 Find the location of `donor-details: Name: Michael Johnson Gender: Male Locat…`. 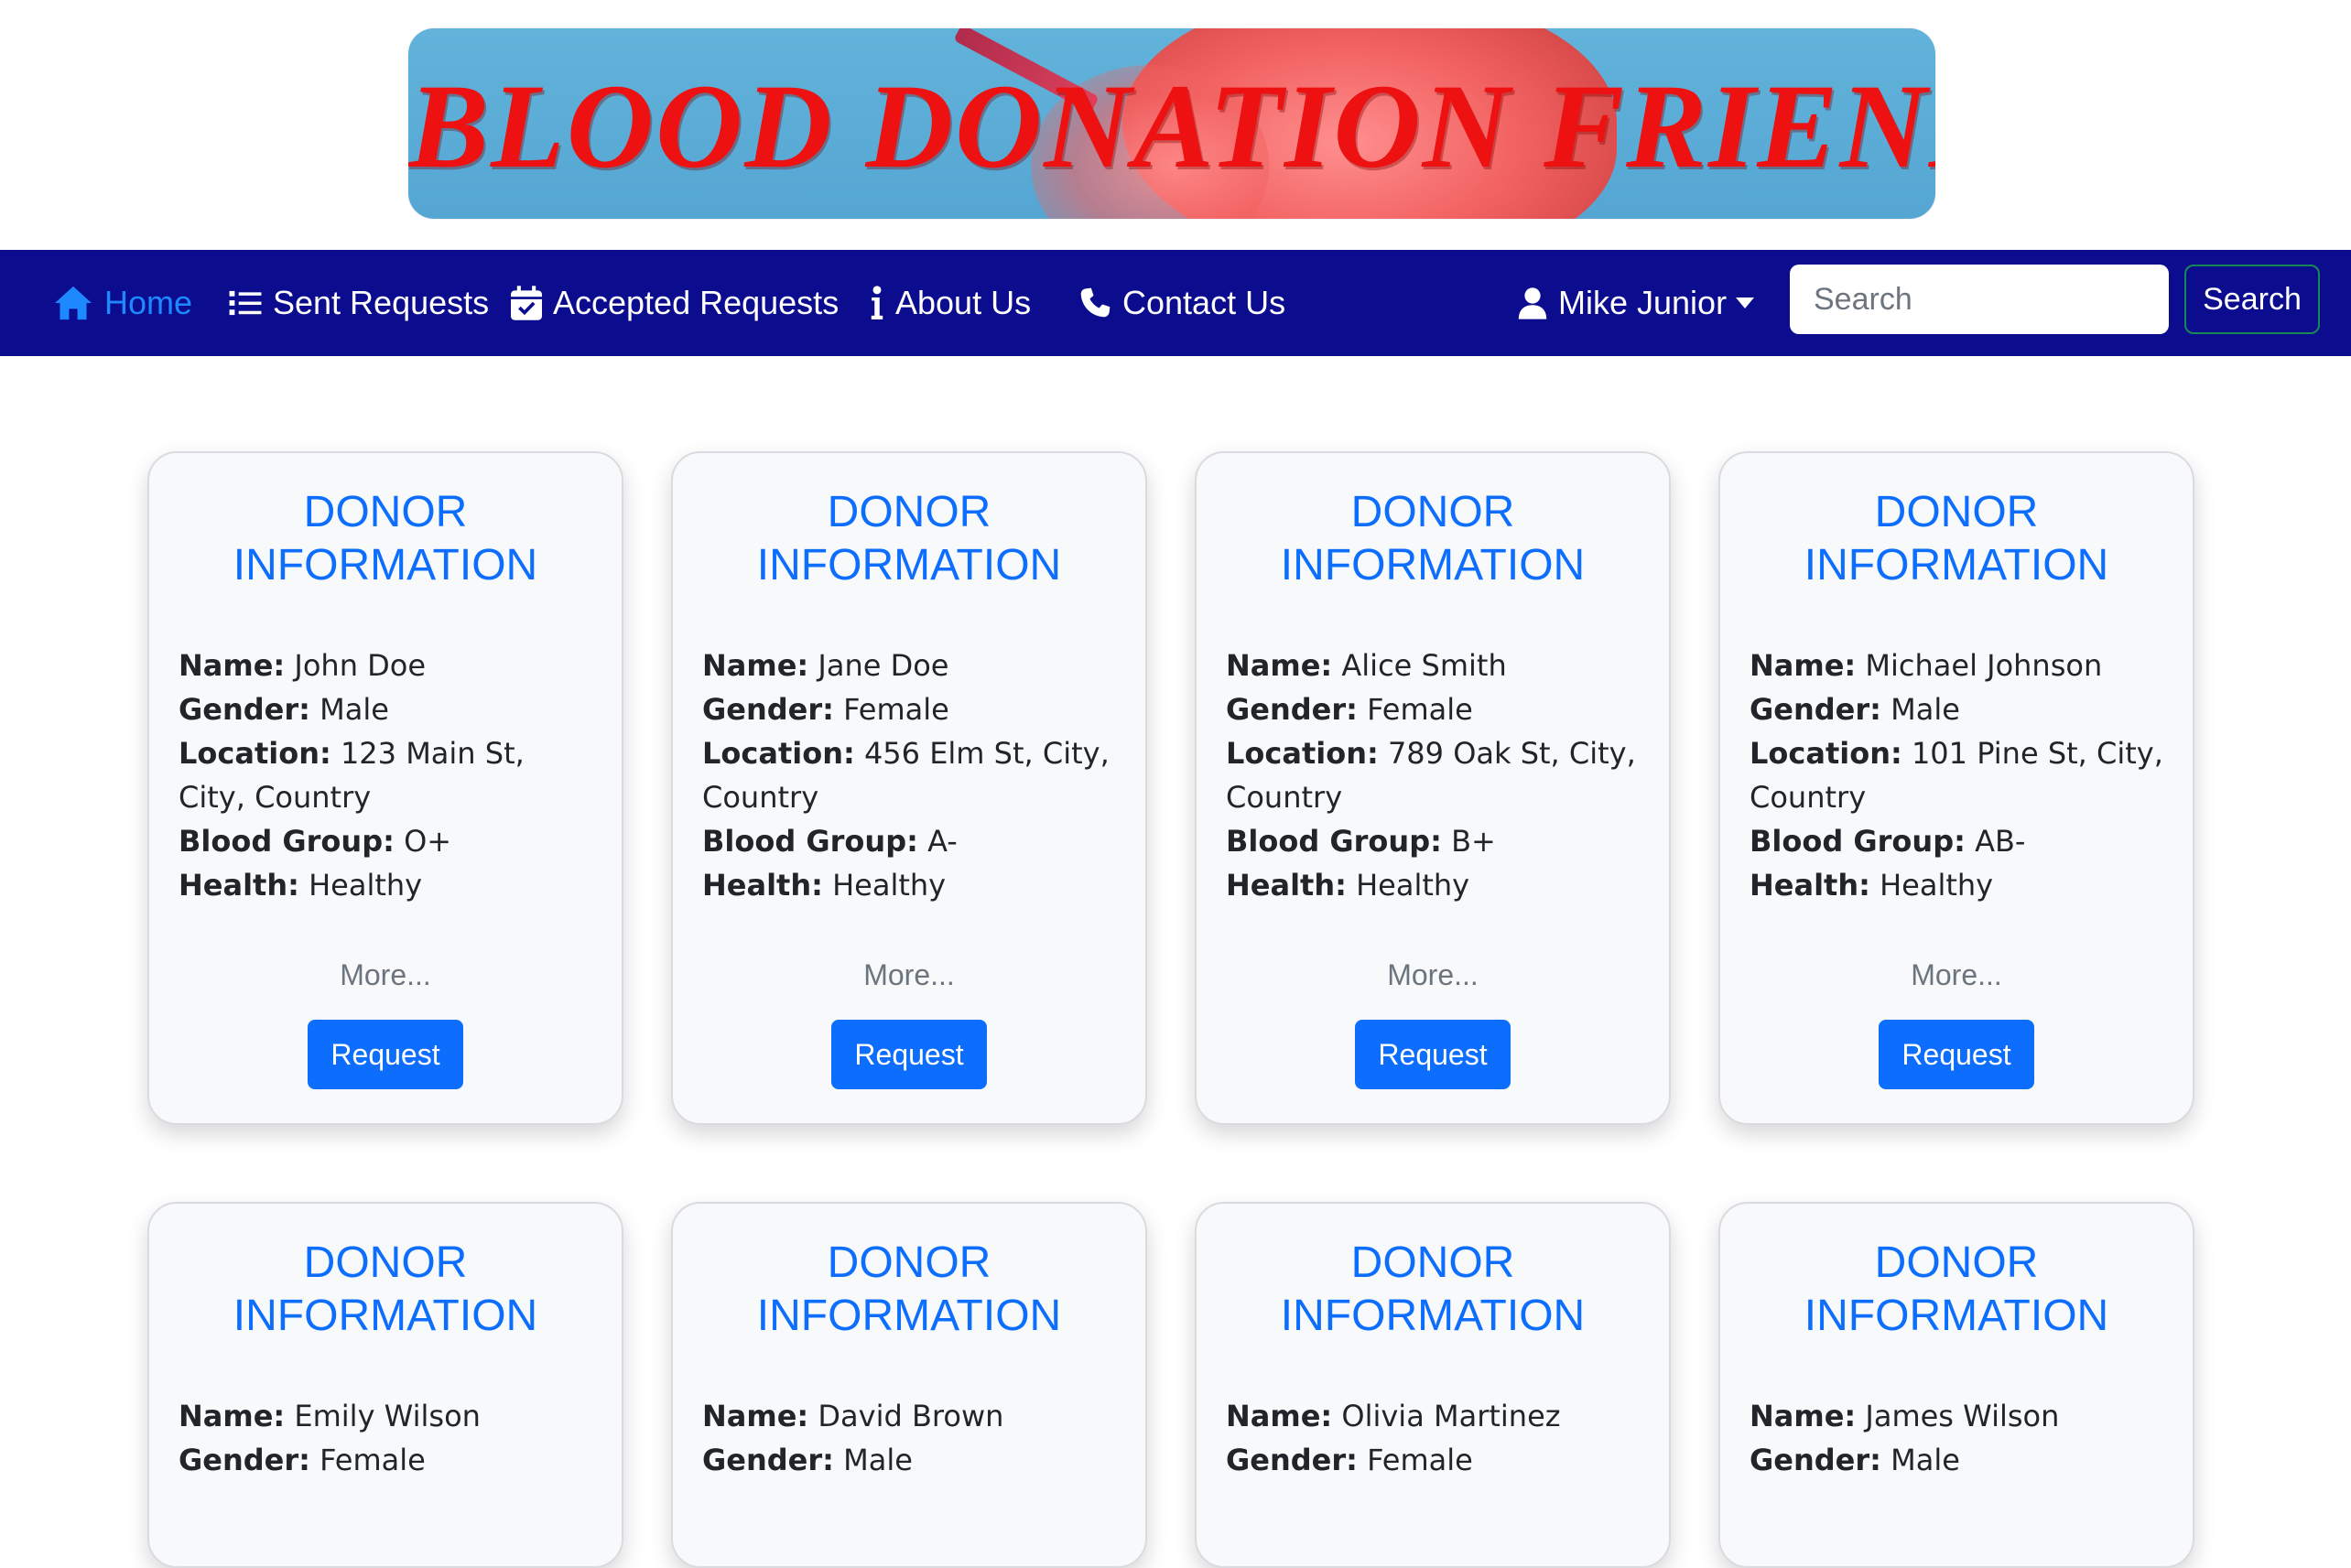

donor-details: Name: Michael Johnson Gender: Male Locat… is located at coordinates (1956, 775).